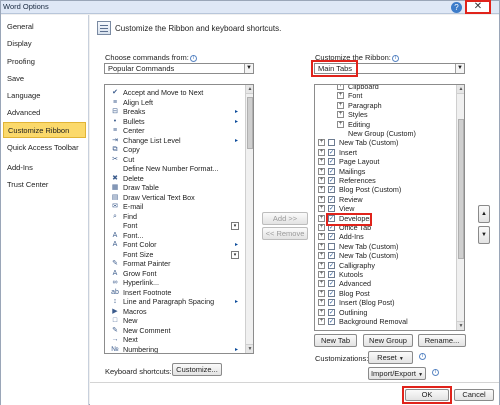 The image size is (500, 405). Describe the element at coordinates (174, 312) in the screenshot. I see `list-item: ▶ Macros` at that location.